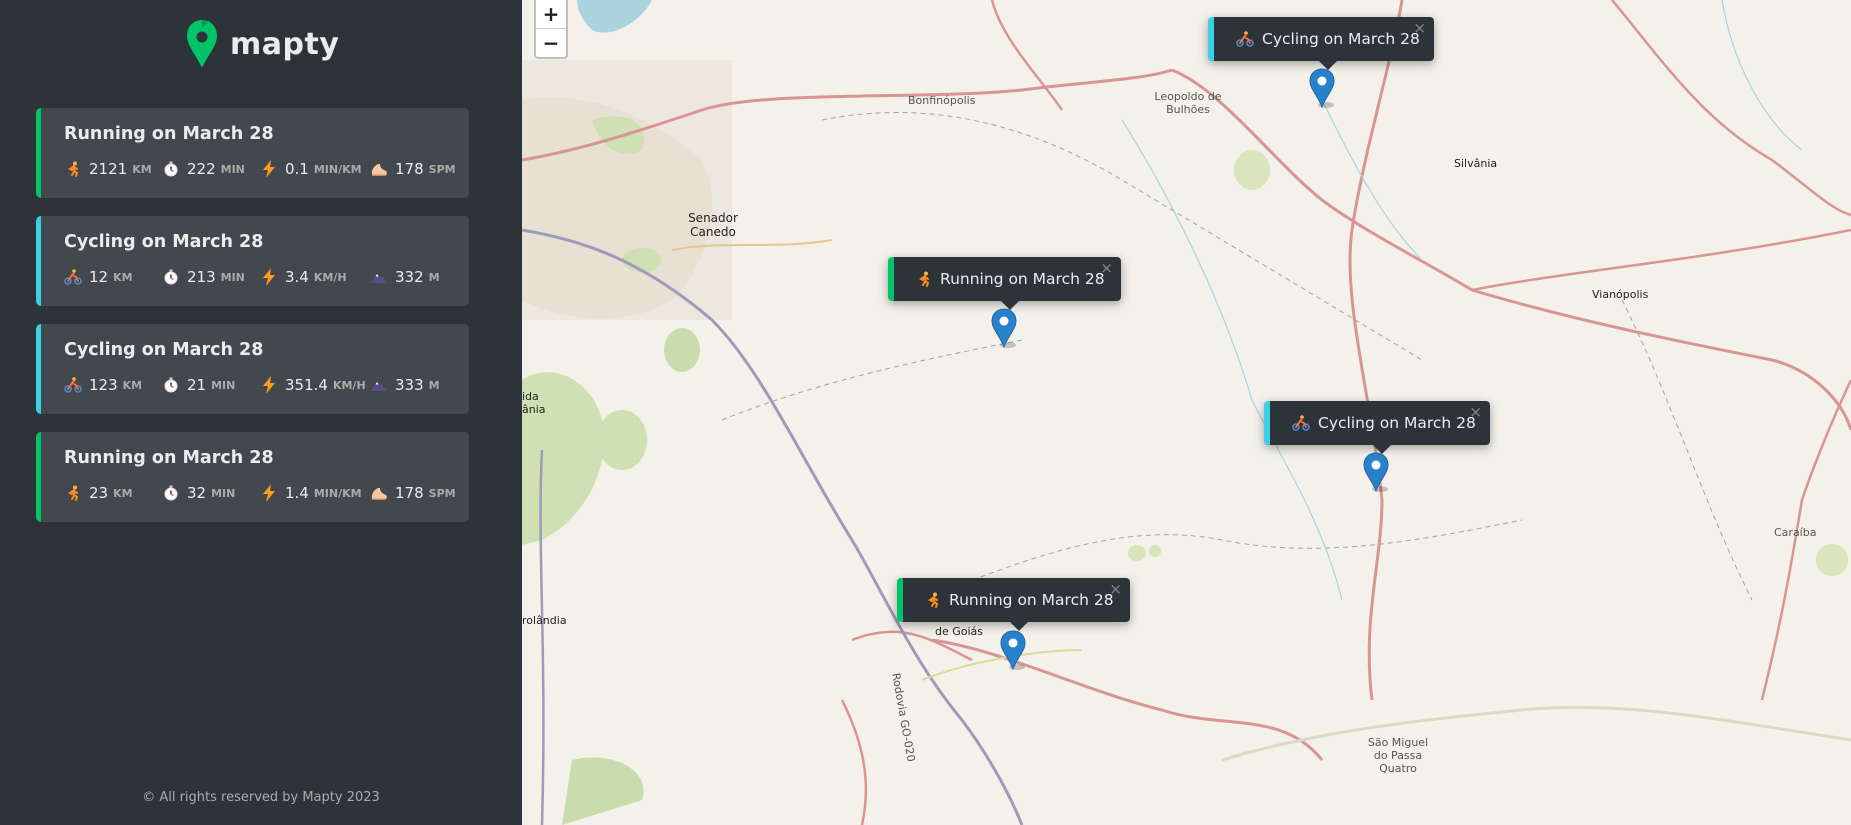  I want to click on workout-details: 12 KM 213 MIN 3.4 KM/H 332 M, so click(262, 277).